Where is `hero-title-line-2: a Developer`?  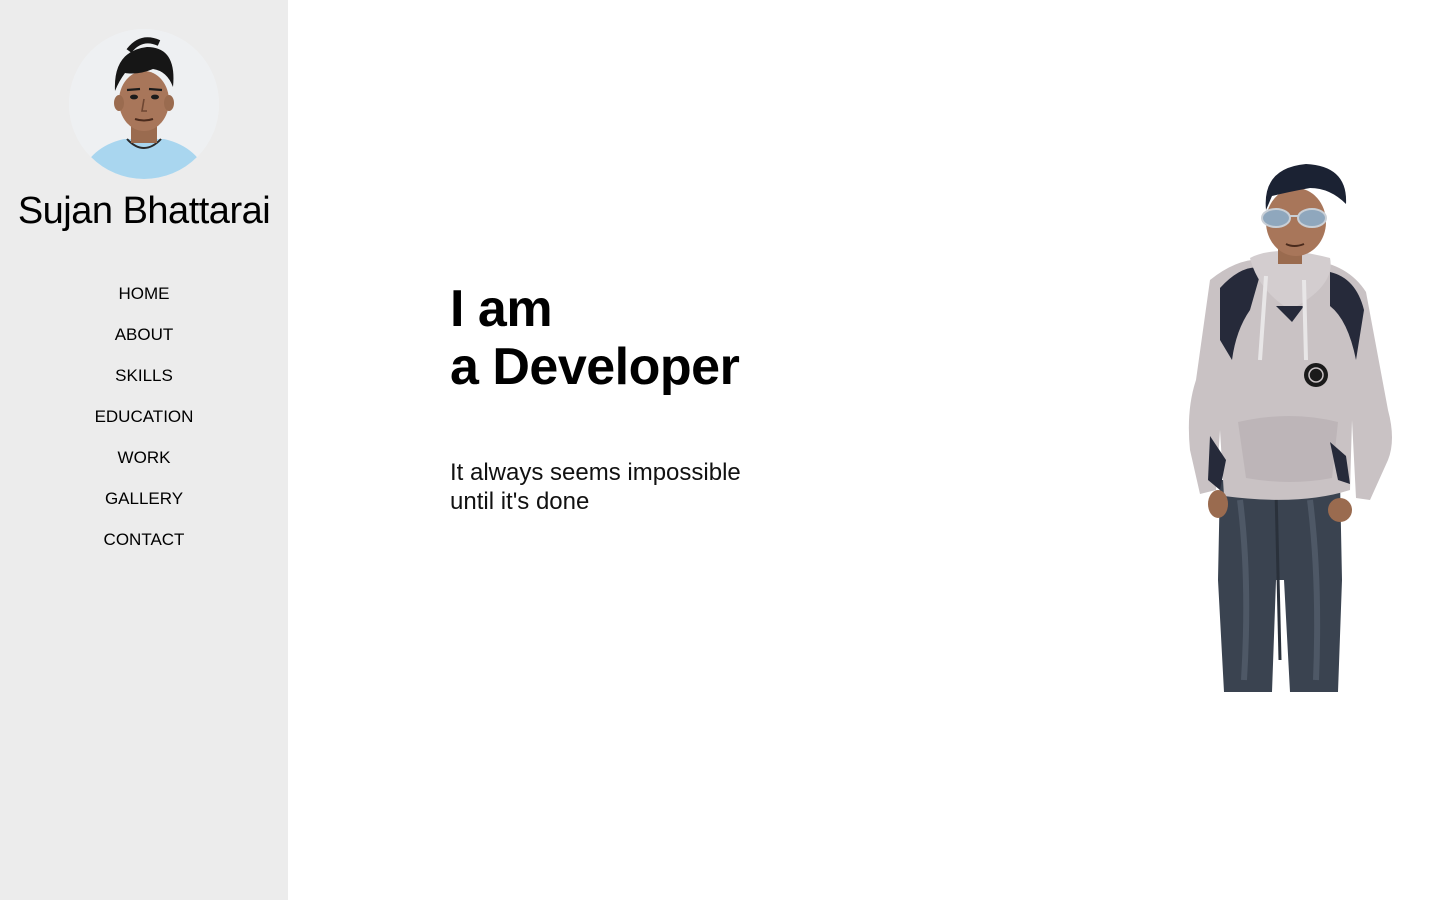
hero-title-line-2: a Developer is located at coordinates (595, 367).